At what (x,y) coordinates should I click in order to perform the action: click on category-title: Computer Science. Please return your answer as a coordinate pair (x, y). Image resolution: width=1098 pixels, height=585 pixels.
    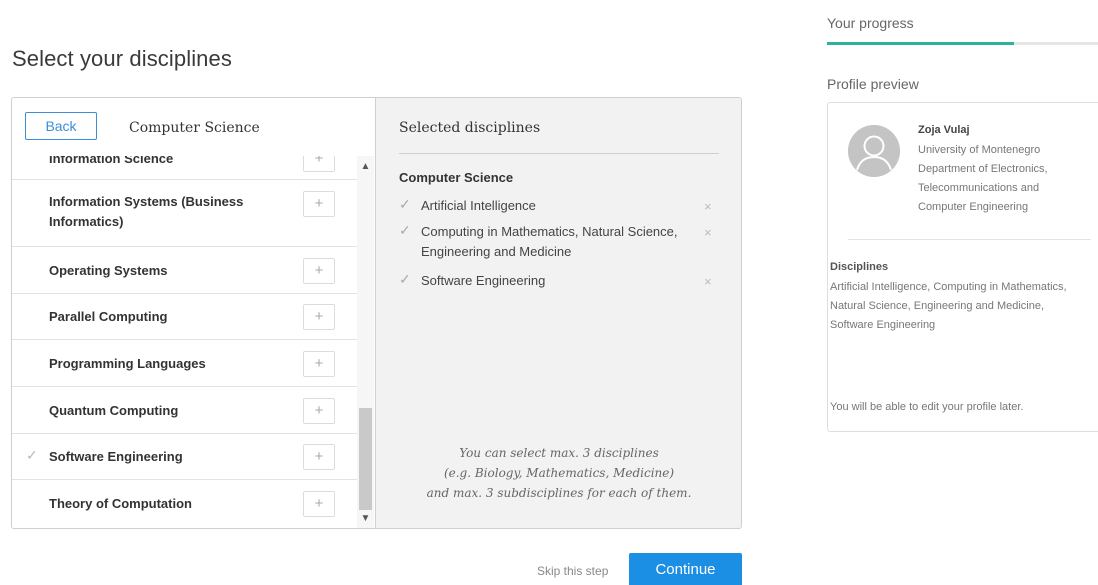
    Looking at the image, I should click on (194, 128).